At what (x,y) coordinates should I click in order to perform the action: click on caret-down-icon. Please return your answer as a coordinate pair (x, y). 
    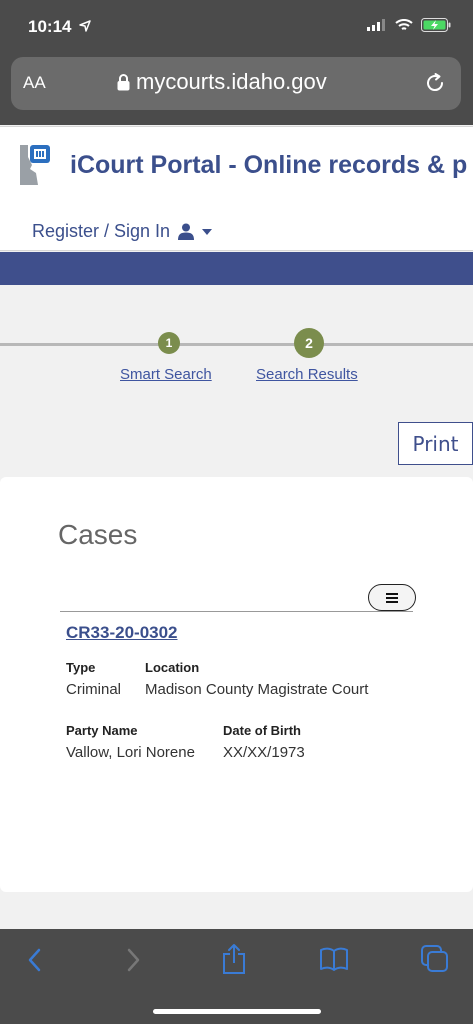
    Looking at the image, I should click on (207, 231).